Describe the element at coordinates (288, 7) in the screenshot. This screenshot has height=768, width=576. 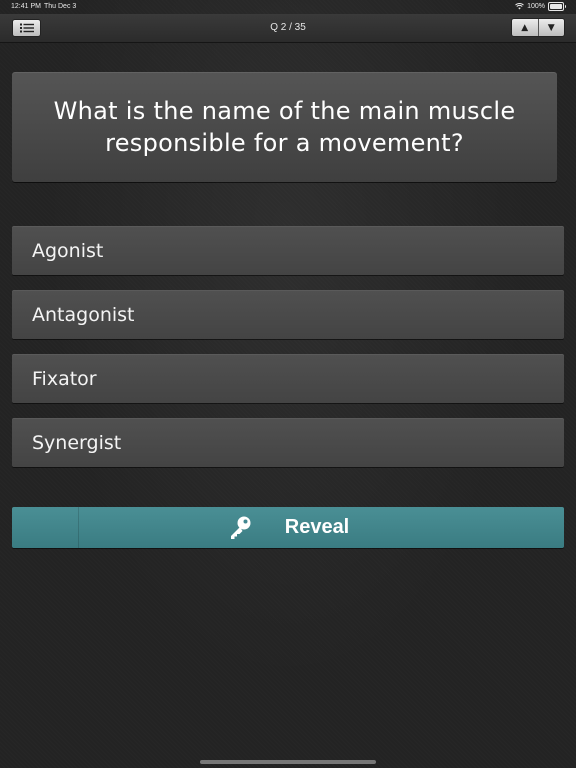
I see `status-bar: 12:41 PM Thu Dec 3 100%` at that location.